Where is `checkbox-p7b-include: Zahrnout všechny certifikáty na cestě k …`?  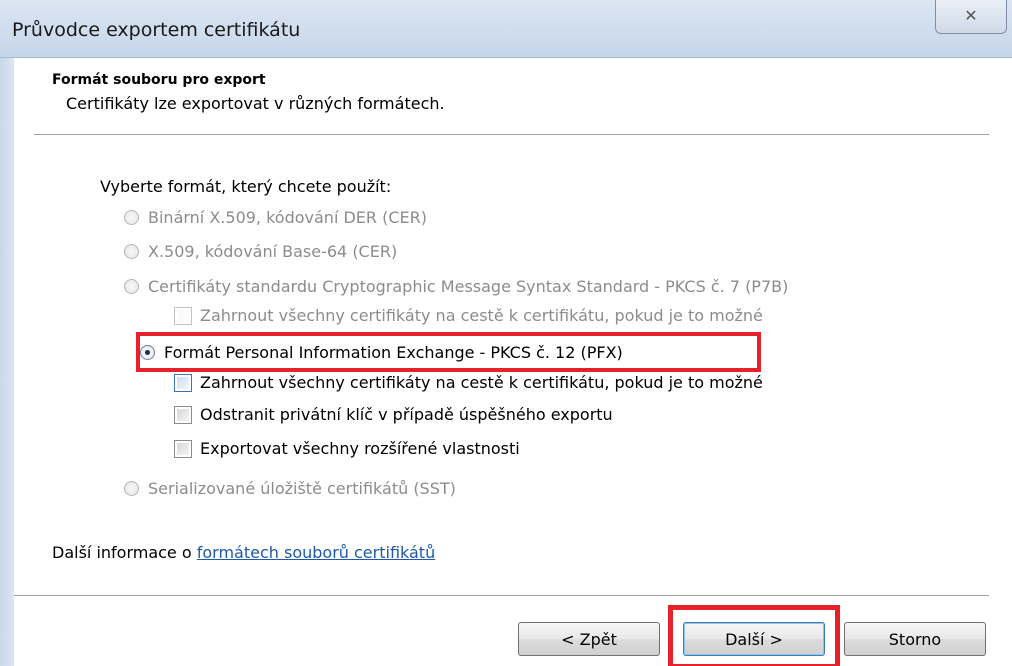 checkbox-p7b-include: Zahrnout všechny certifikáty na cestě k … is located at coordinates (468, 315).